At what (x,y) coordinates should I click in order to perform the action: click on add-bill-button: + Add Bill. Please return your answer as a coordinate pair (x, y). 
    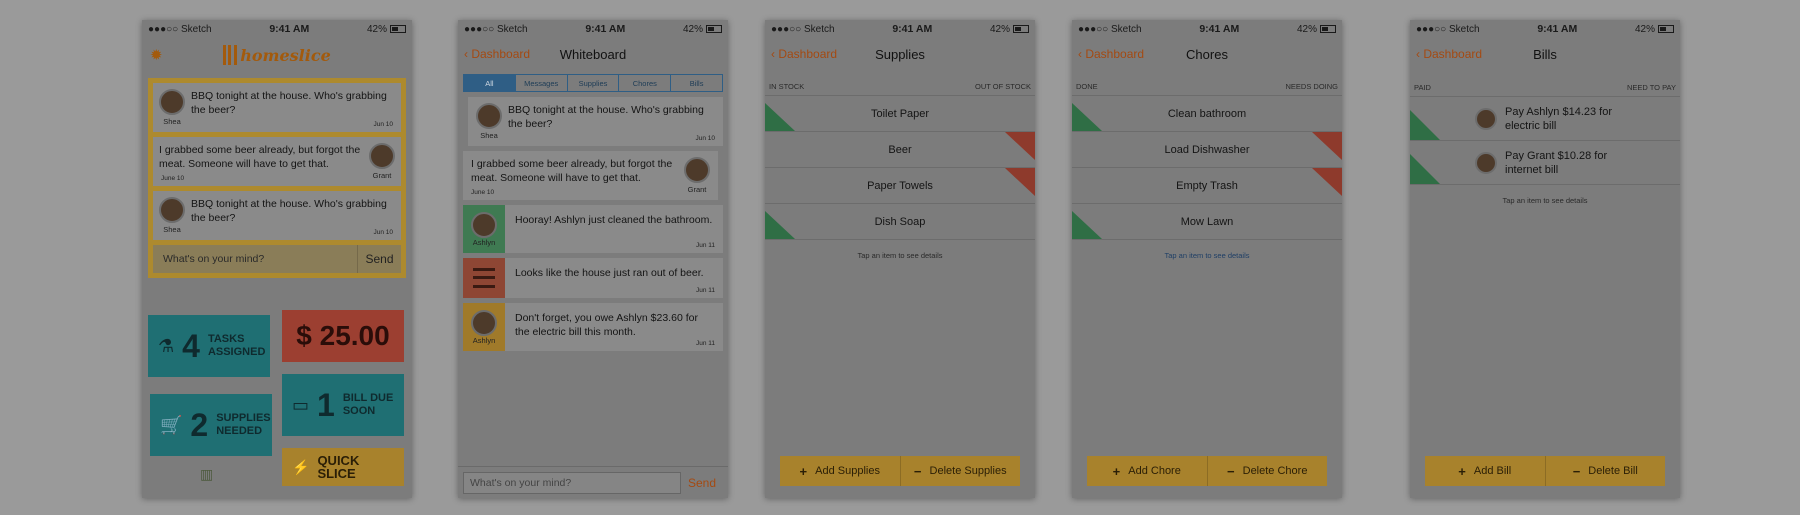
    Looking at the image, I should click on (1485, 471).